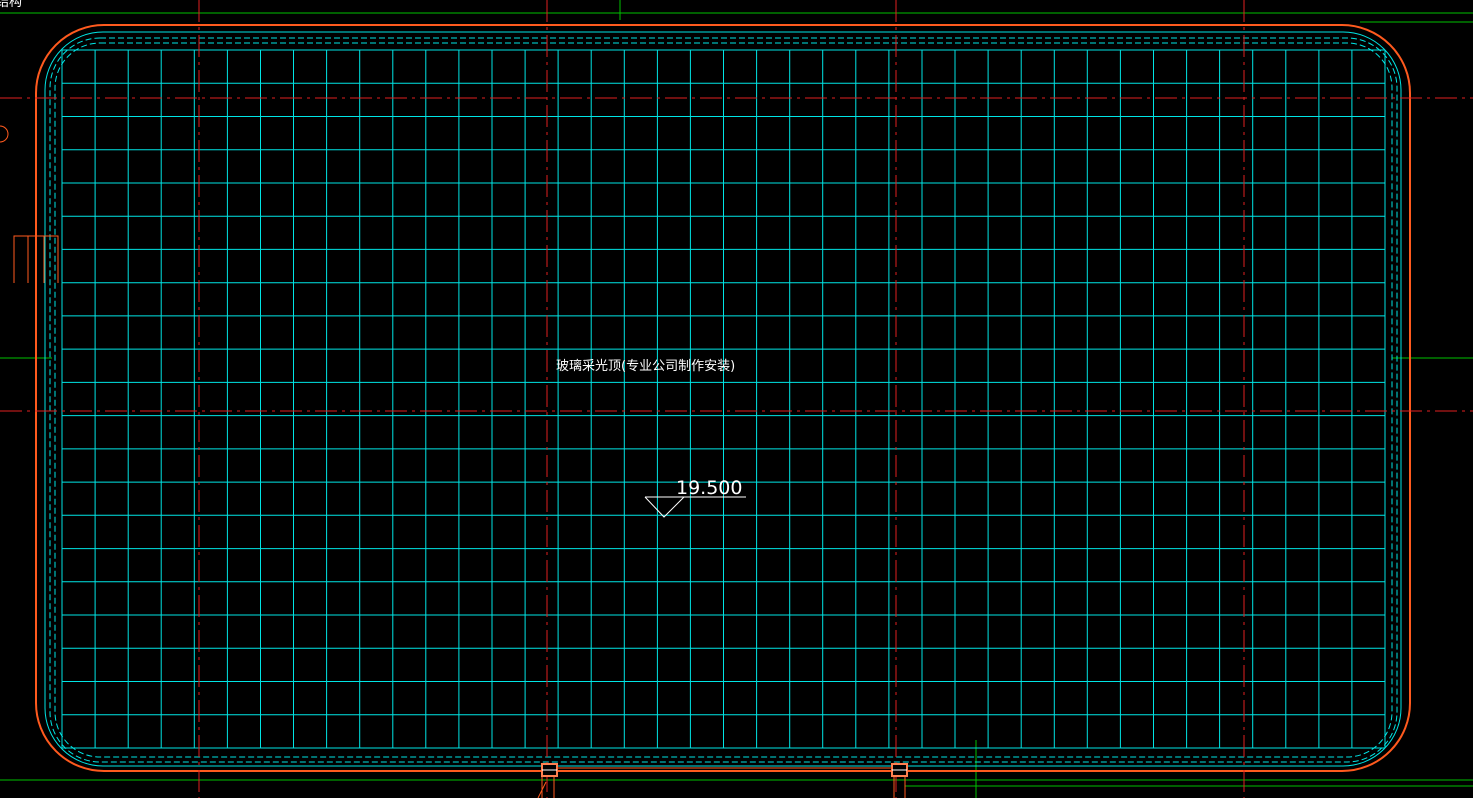 This screenshot has height=798, width=1473. I want to click on corner-label: 结构, so click(11, 5).